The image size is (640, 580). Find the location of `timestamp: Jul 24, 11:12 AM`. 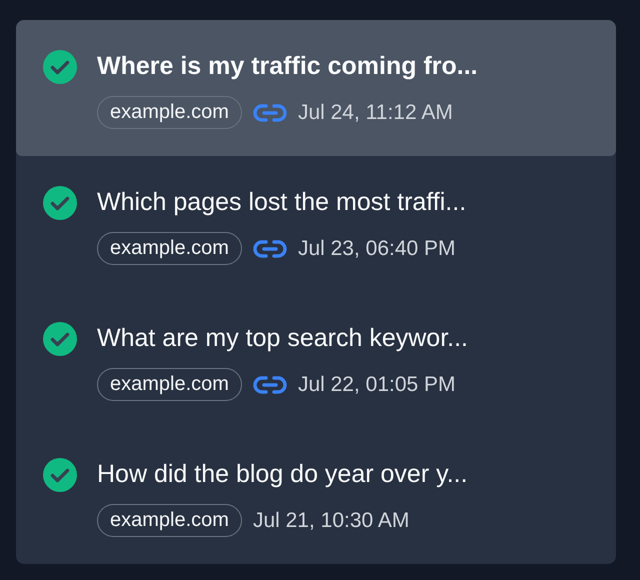

timestamp: Jul 24, 11:12 AM is located at coordinates (375, 112).